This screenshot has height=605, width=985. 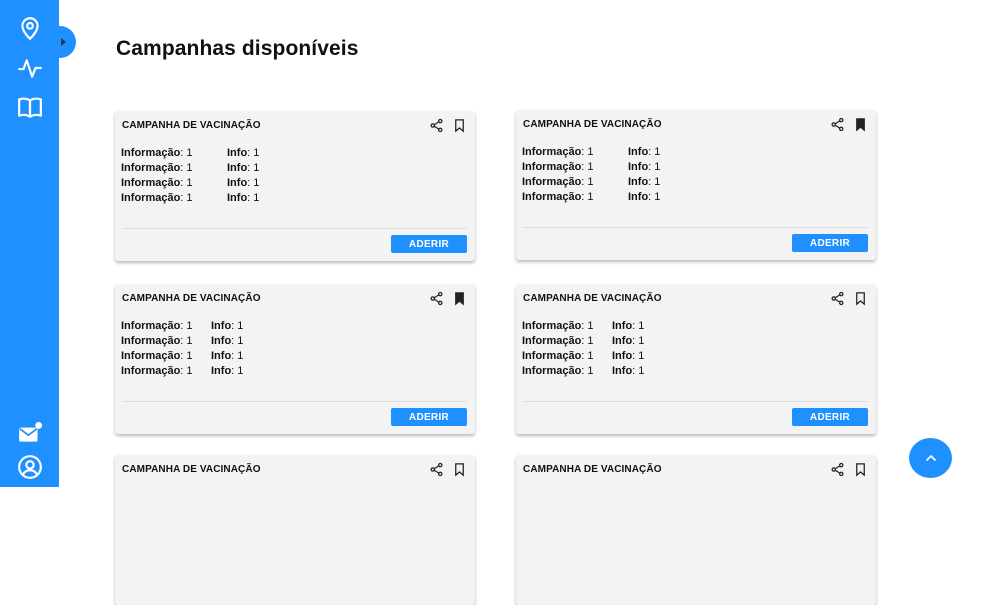 What do you see at coordinates (30, 28) in the screenshot?
I see `location-pin-icon` at bounding box center [30, 28].